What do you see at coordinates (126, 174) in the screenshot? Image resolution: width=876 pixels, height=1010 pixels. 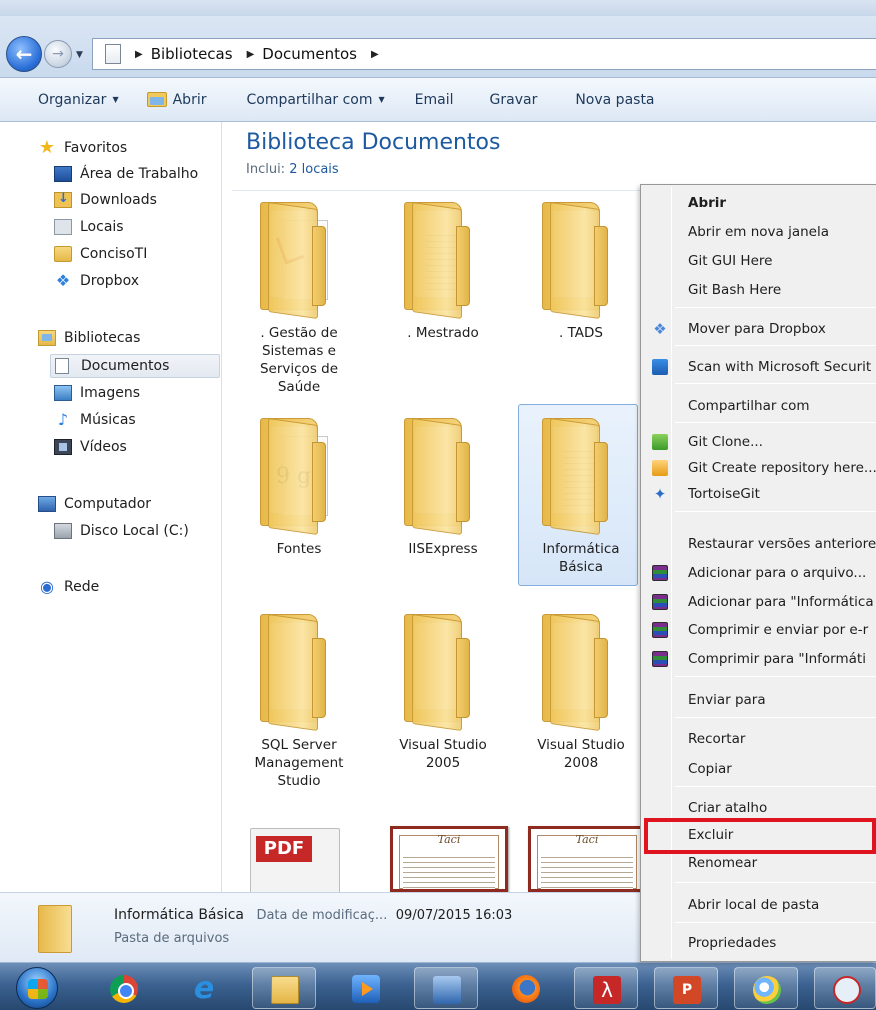 I see `nav-desktop: Área de Trabalho` at bounding box center [126, 174].